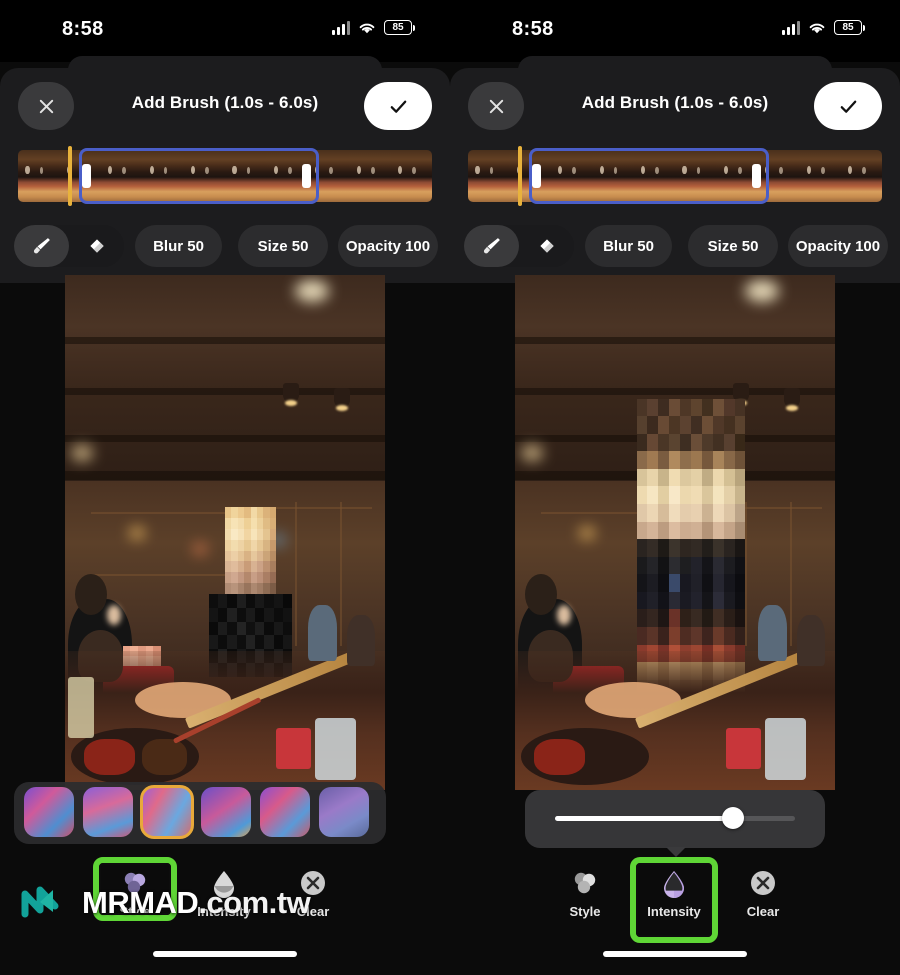 The width and height of the screenshot is (900, 975). I want to click on style-thumbnail-selected, so click(167, 812).